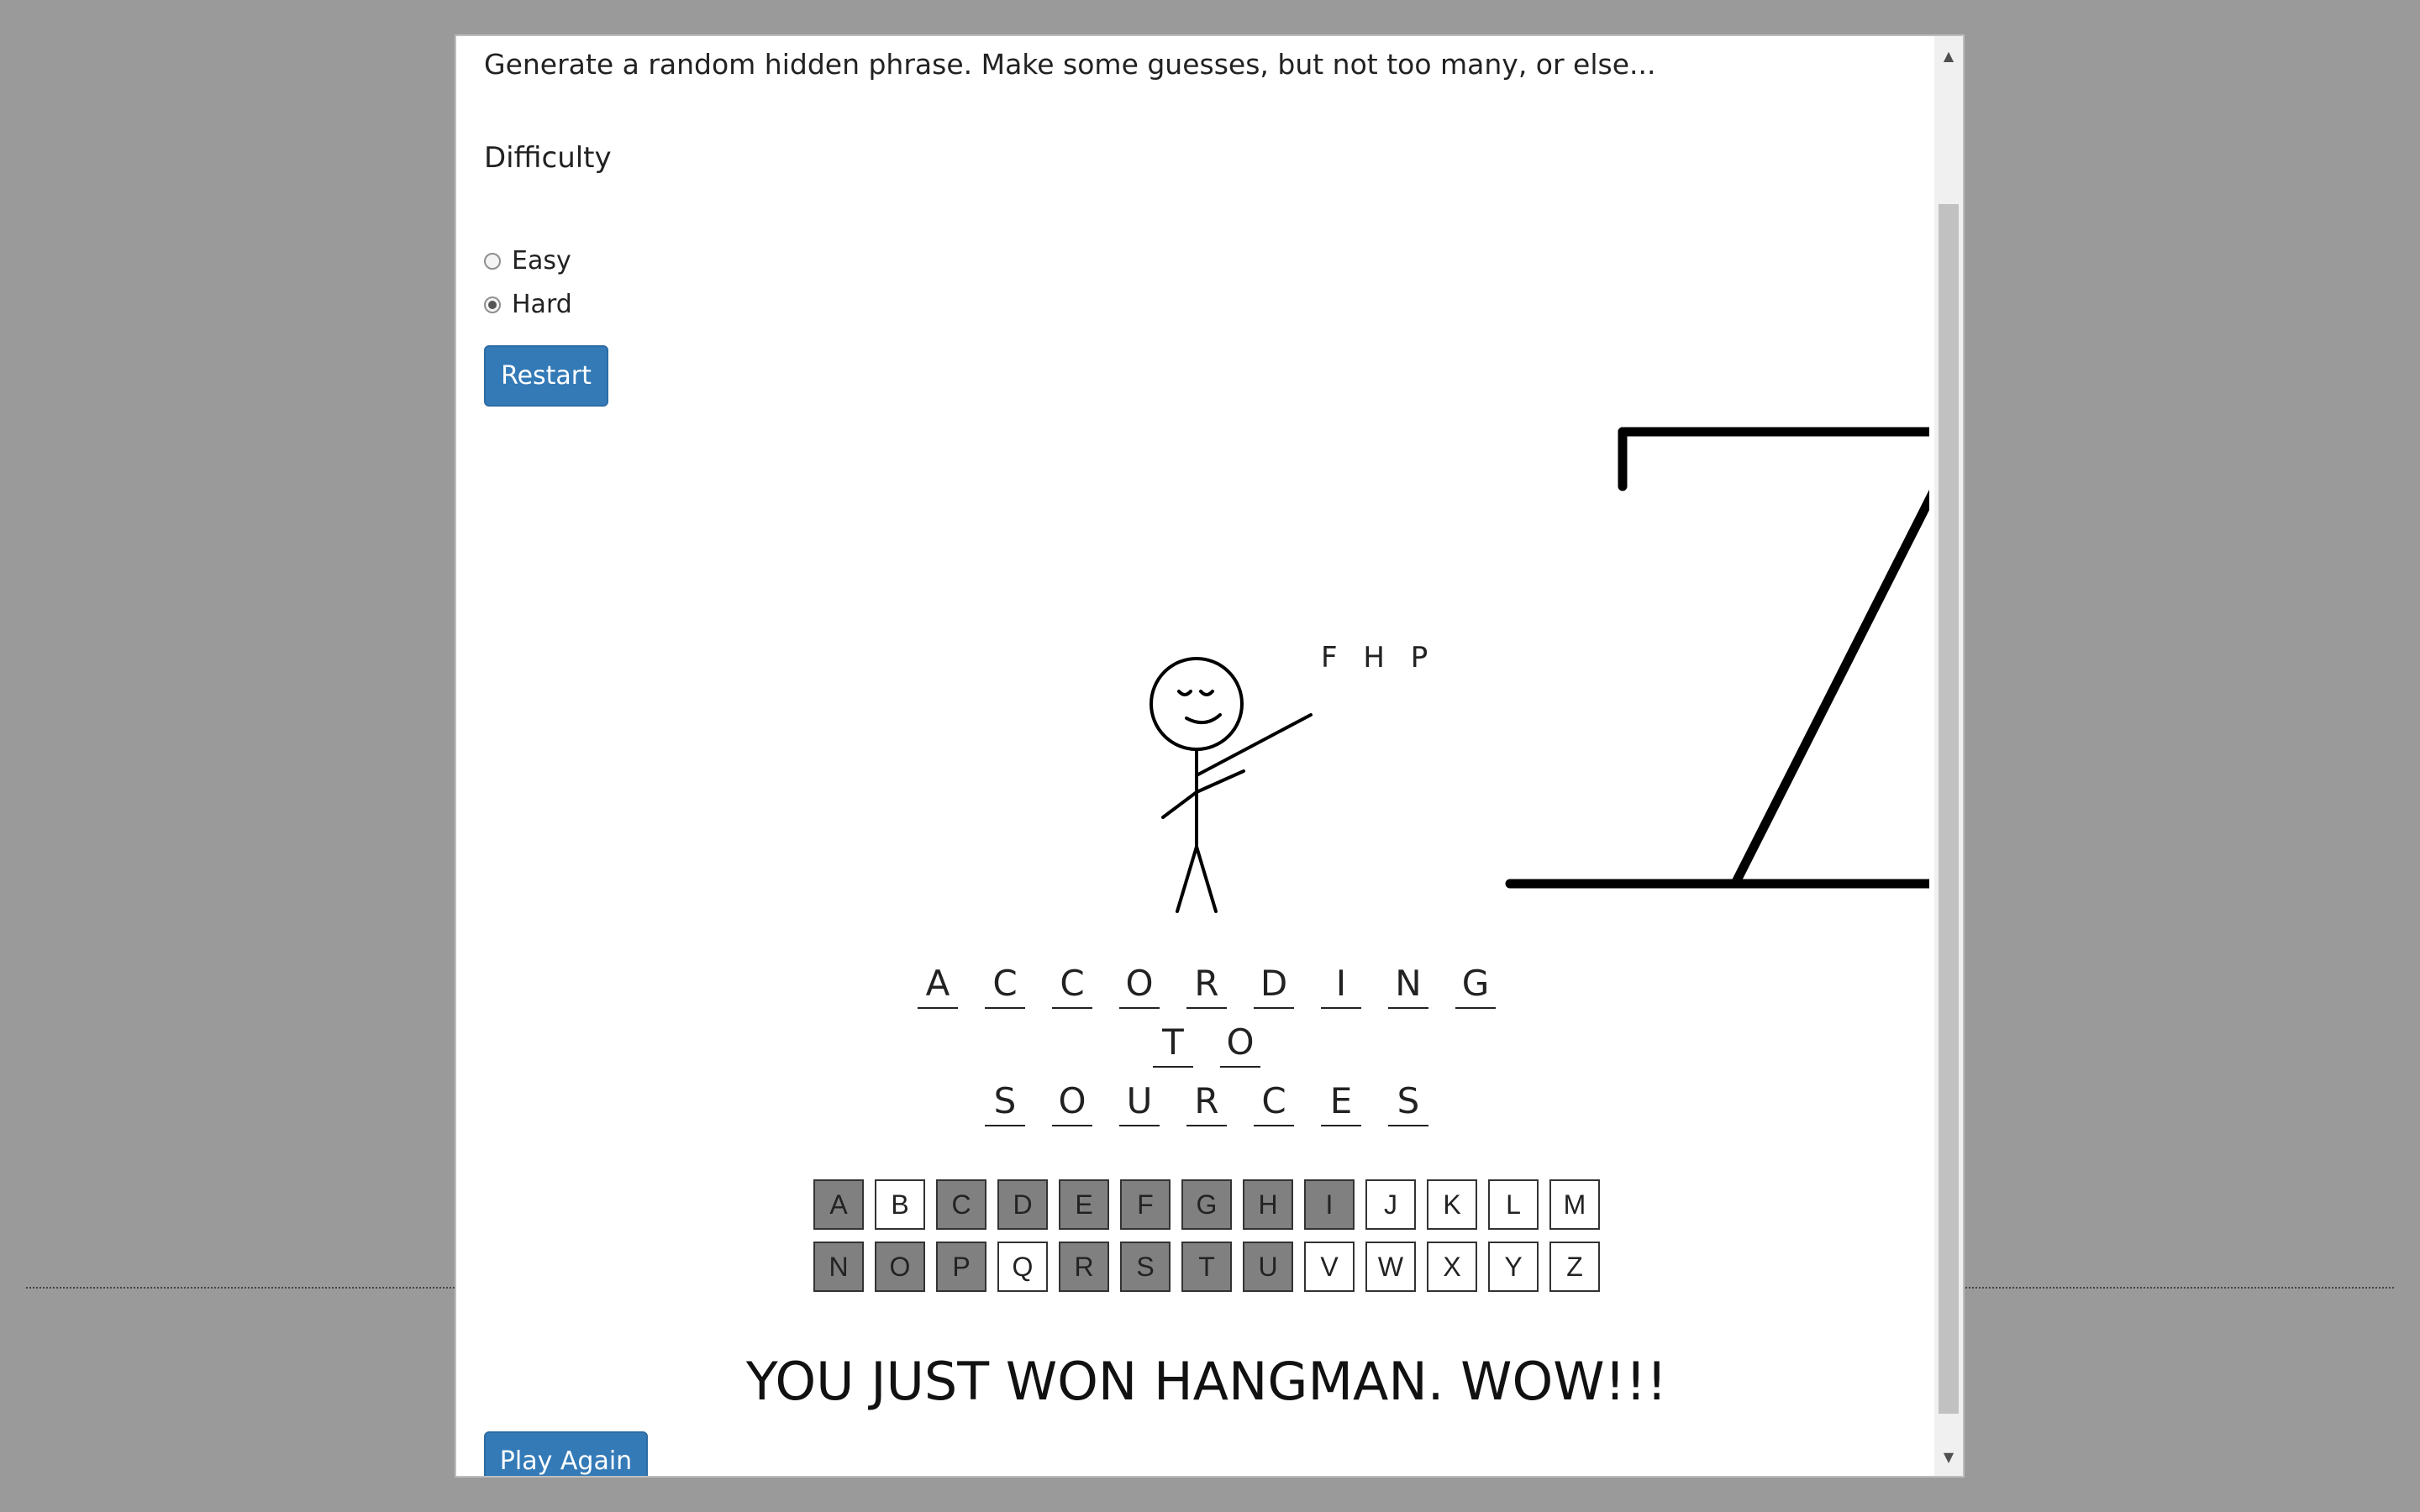 This screenshot has width=2420, height=1512. I want to click on stickman-eye-right, so click(1206, 693).